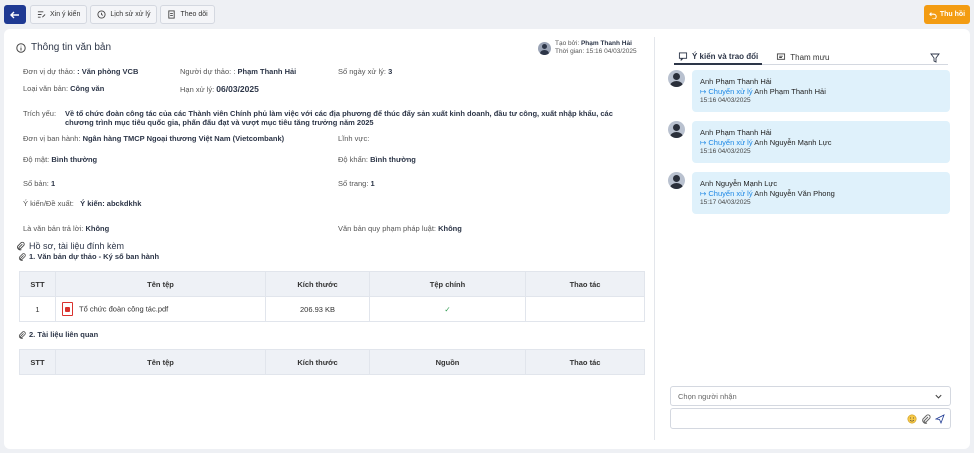 The image size is (974, 453). I want to click on row-main: ✓, so click(447, 309).